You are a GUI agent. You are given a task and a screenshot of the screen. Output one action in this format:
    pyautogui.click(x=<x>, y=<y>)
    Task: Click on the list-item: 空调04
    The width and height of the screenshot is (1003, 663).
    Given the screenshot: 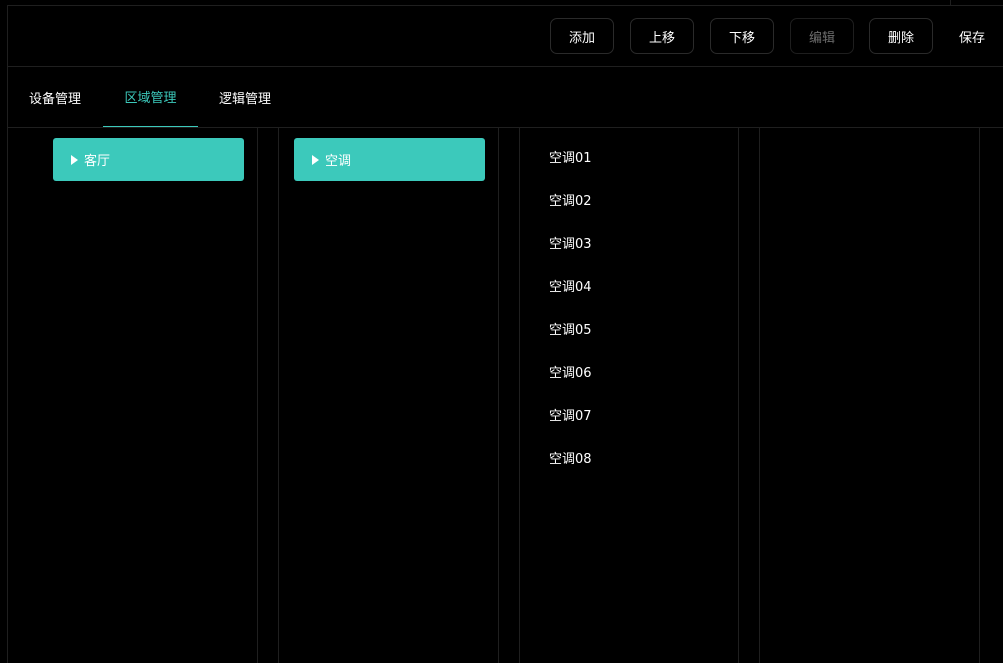 What is the action you would take?
    pyautogui.click(x=570, y=287)
    